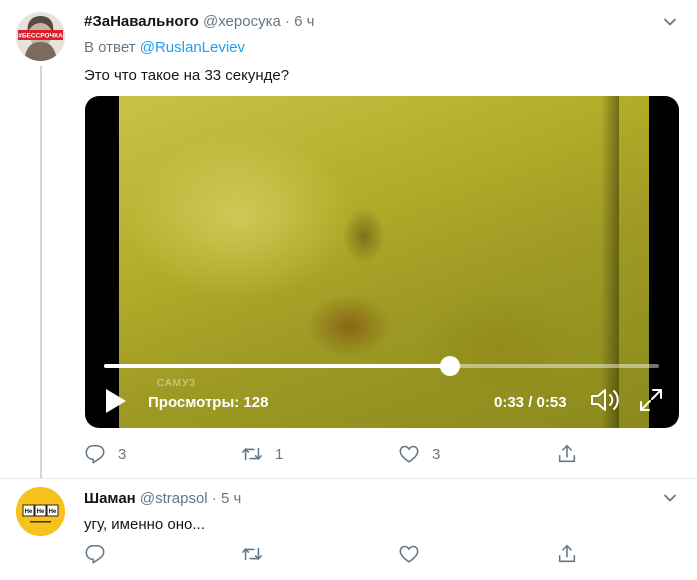 The height and width of the screenshot is (580, 697). Describe the element at coordinates (141, 21) in the screenshot. I see `display-name: #ЗаНавального` at that location.